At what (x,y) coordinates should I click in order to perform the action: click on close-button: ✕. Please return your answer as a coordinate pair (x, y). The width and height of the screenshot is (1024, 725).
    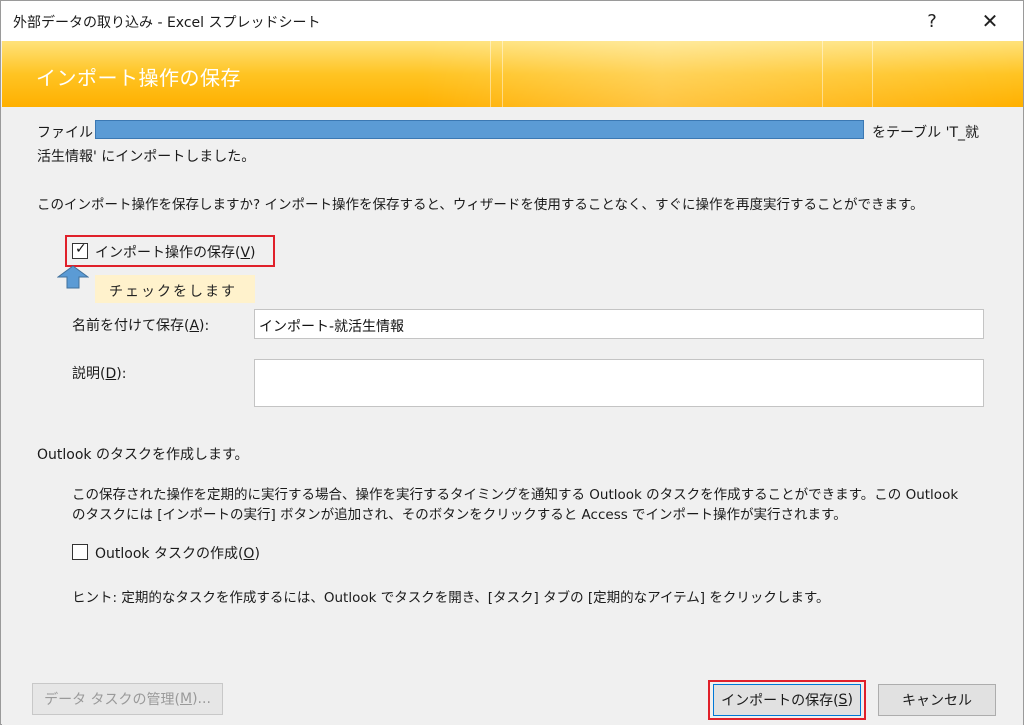
    Looking at the image, I should click on (990, 21).